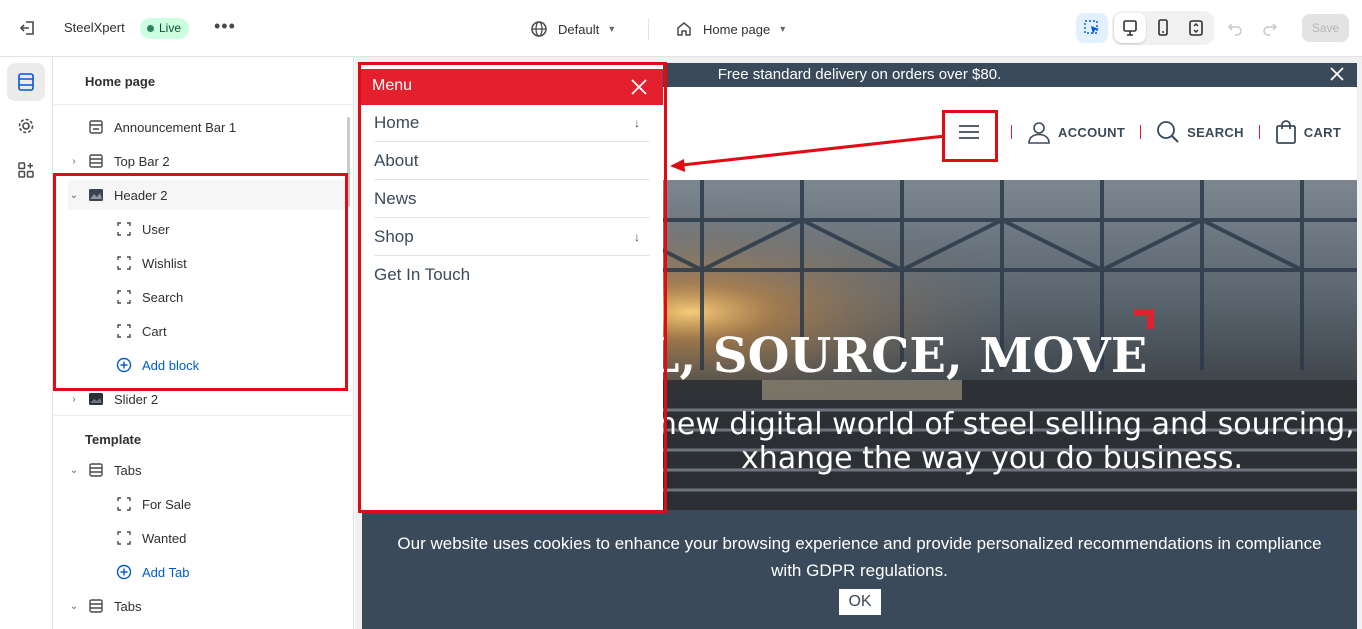 The image size is (1362, 629). I want to click on cart-label: CART, so click(1322, 132).